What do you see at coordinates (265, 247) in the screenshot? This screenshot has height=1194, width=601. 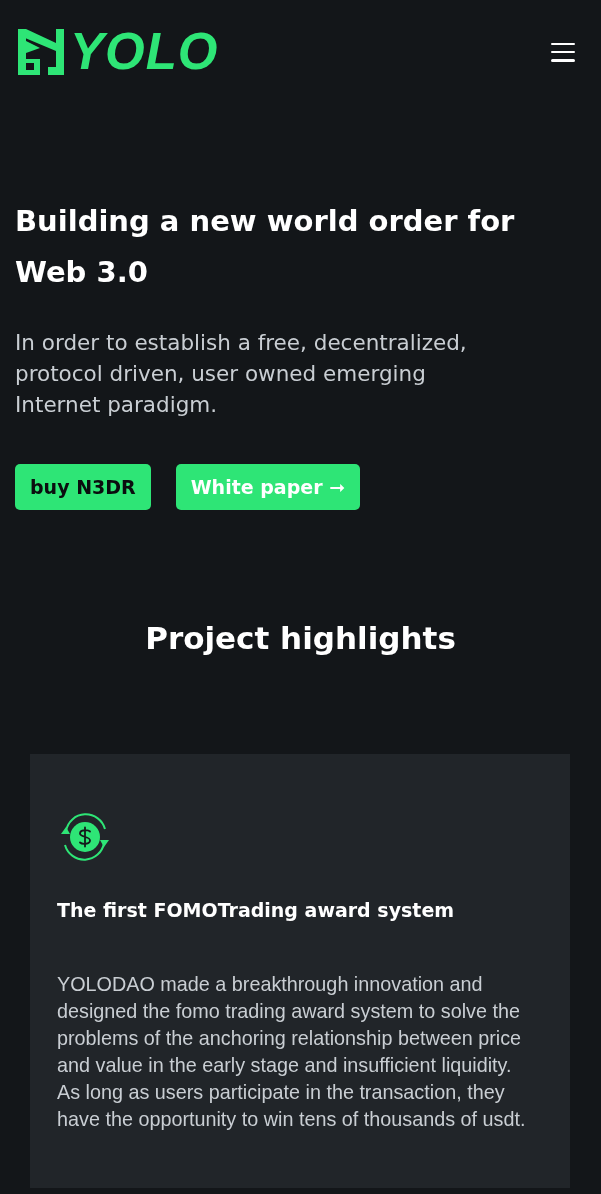 I see `hero-title: Building a new world order for Web 3.0` at bounding box center [265, 247].